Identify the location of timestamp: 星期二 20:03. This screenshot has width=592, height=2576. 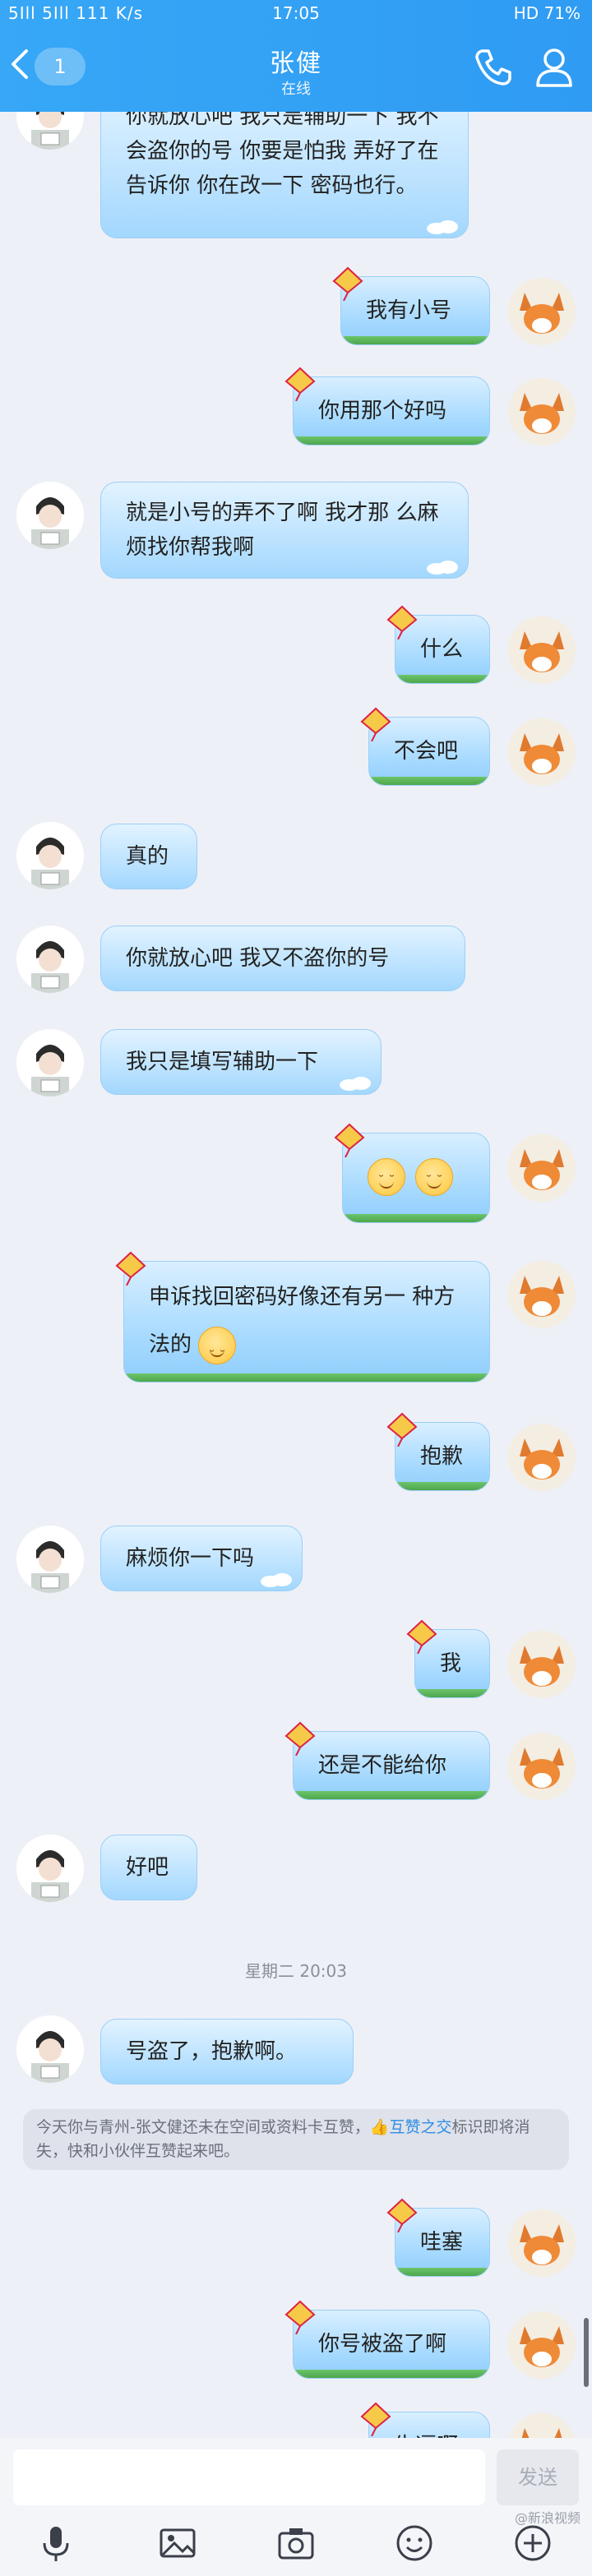
(296, 1971).